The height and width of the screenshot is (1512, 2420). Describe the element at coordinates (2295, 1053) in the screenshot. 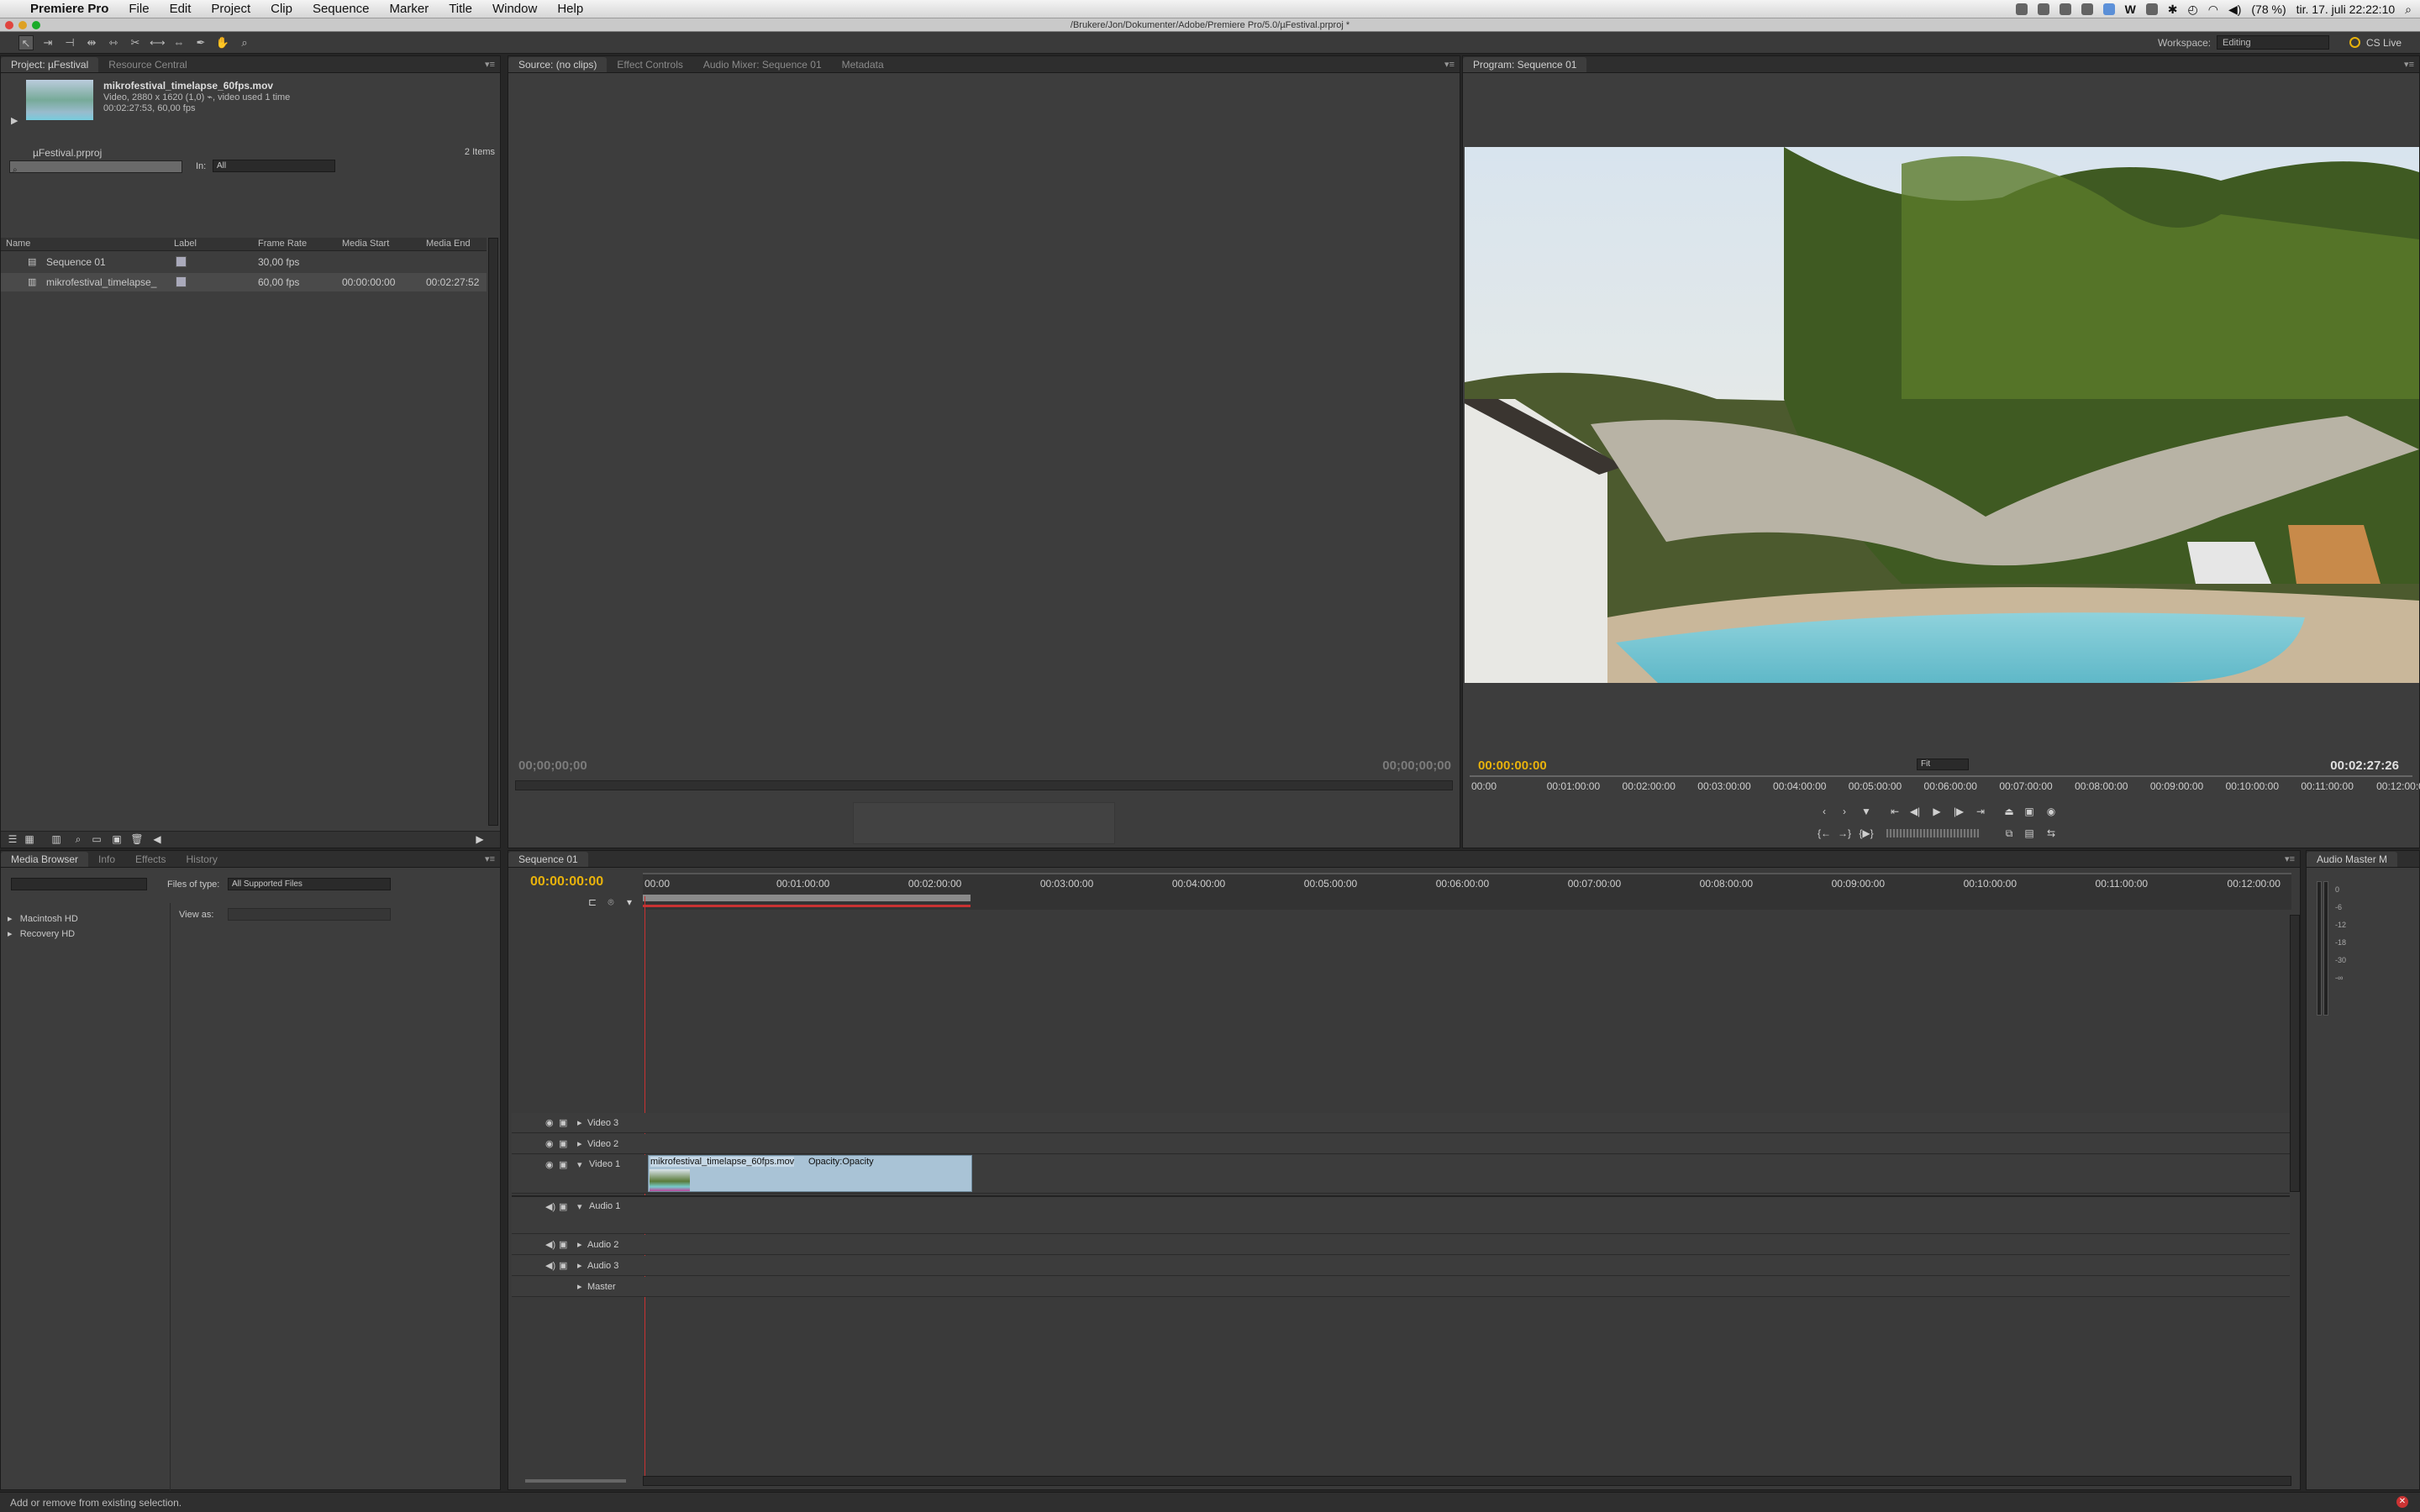

I see `timeline-vertical-scrollbar` at that location.